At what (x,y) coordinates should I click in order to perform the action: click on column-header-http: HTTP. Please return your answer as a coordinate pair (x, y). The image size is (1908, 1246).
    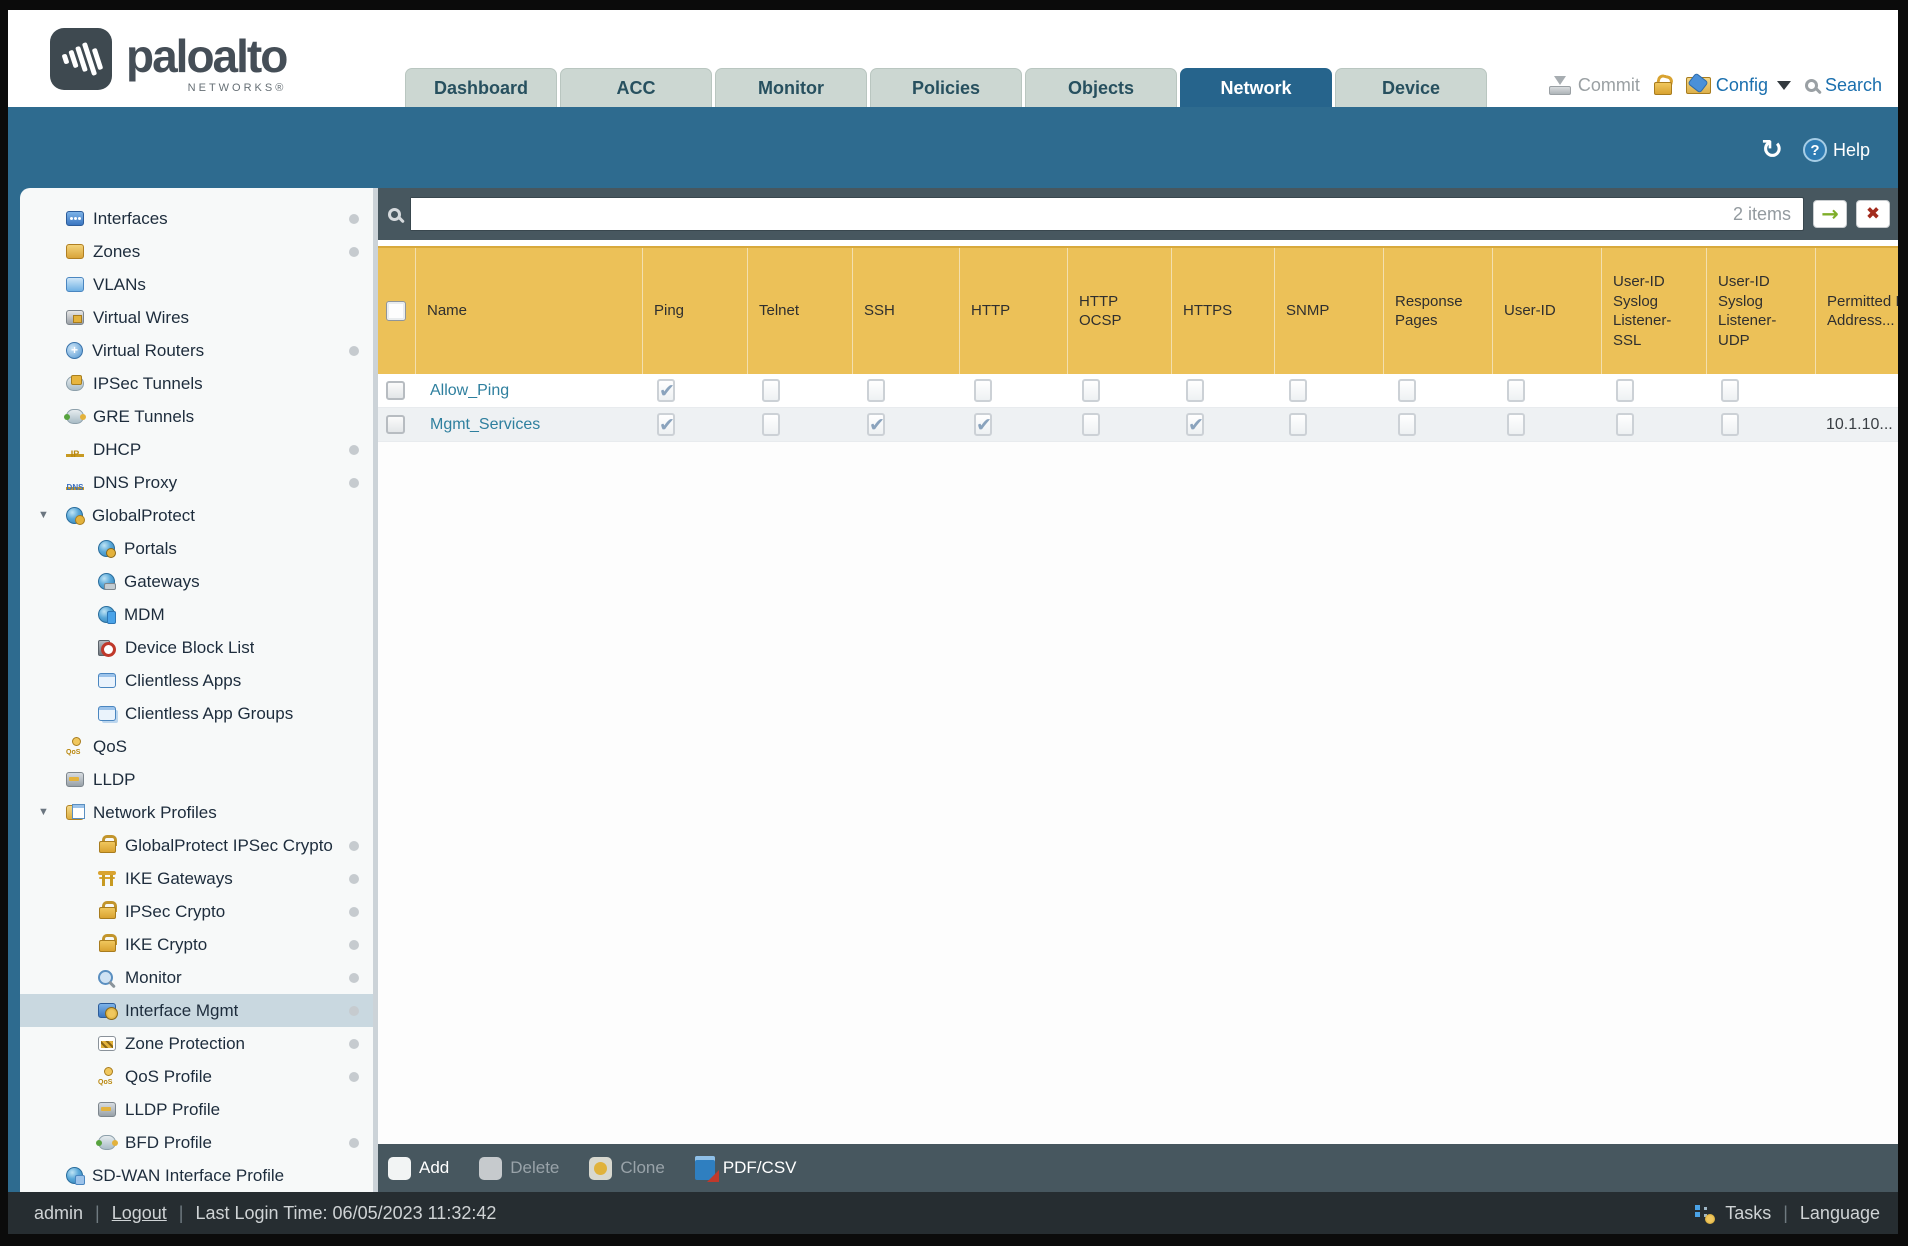
    Looking at the image, I should click on (1014, 311).